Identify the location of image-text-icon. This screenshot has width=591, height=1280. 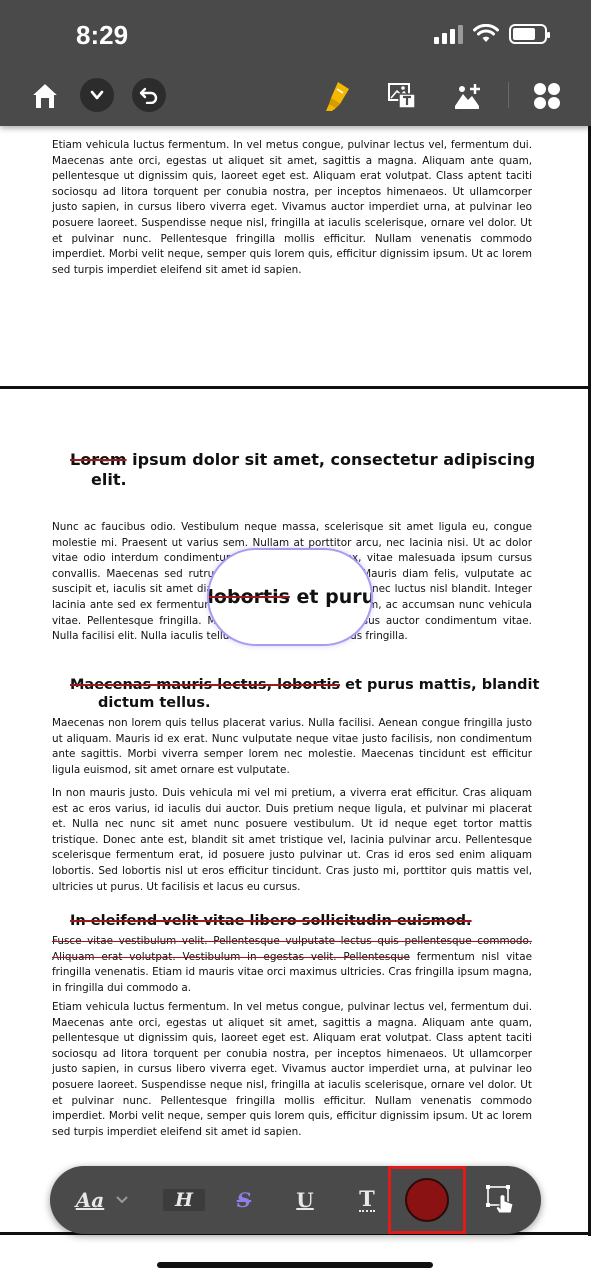
(402, 96).